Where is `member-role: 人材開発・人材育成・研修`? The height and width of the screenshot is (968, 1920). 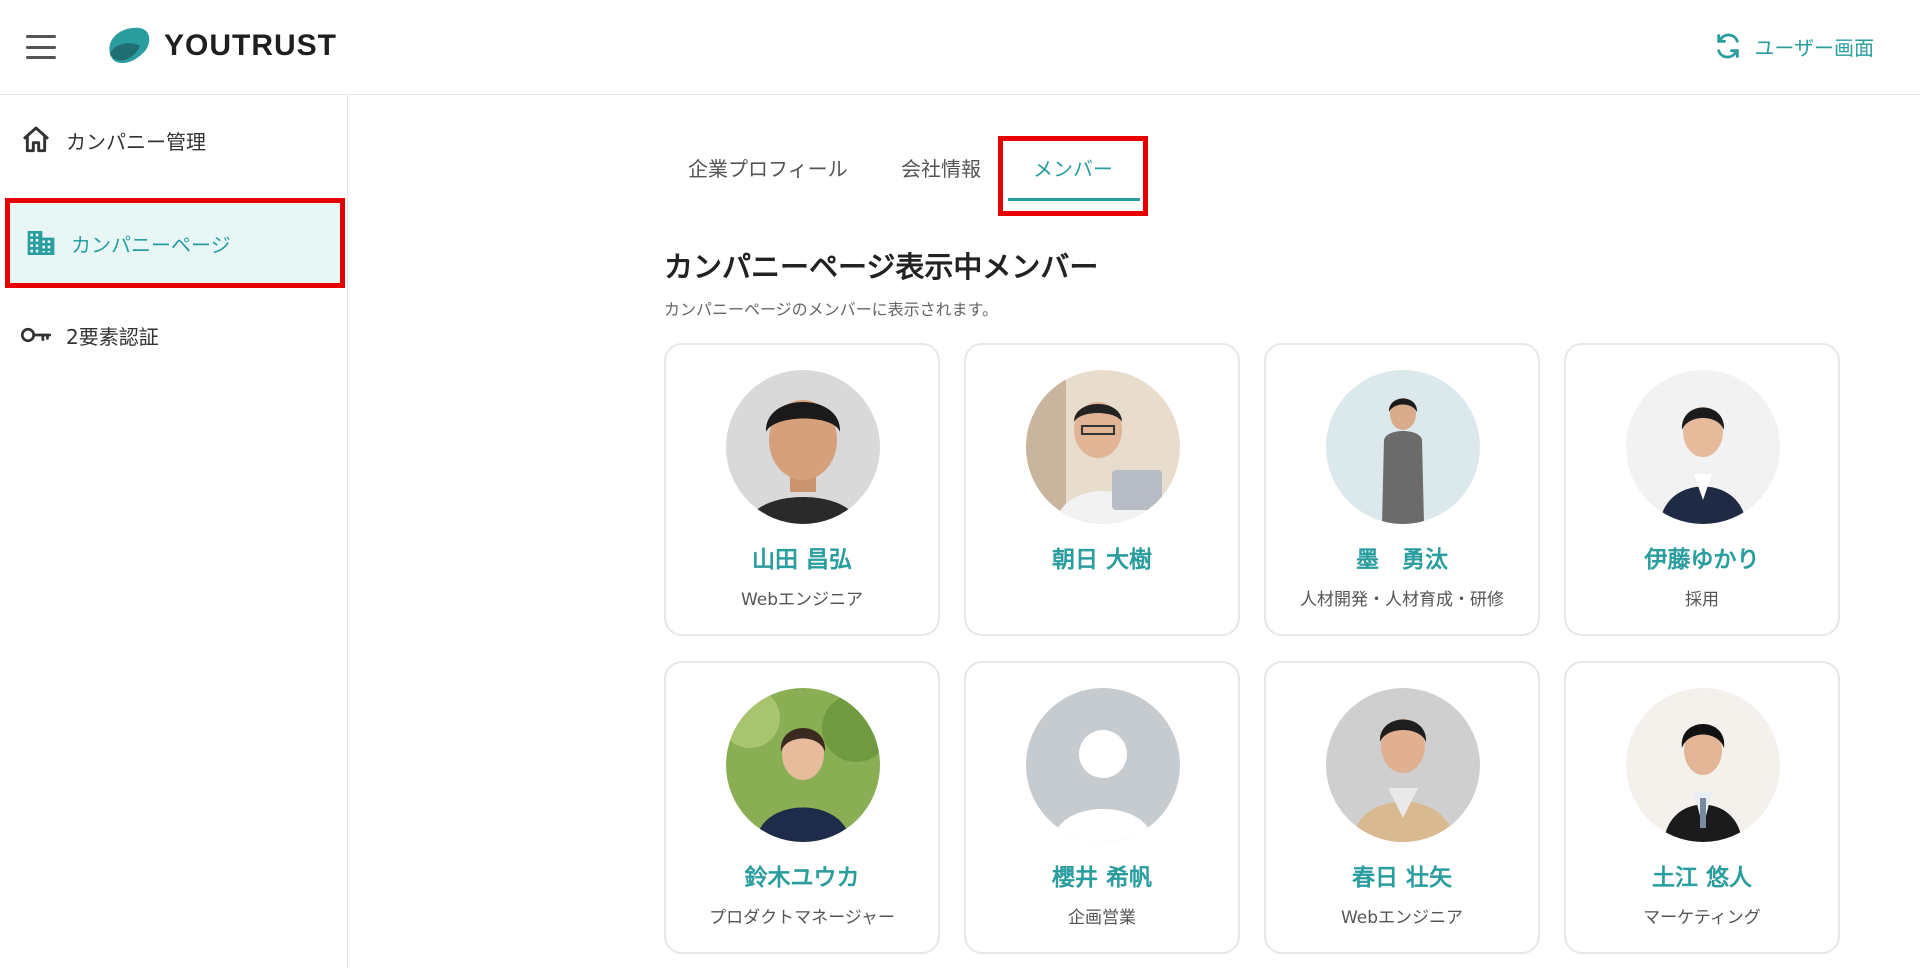
member-role: 人材開発・人材育成・研修 is located at coordinates (1402, 600).